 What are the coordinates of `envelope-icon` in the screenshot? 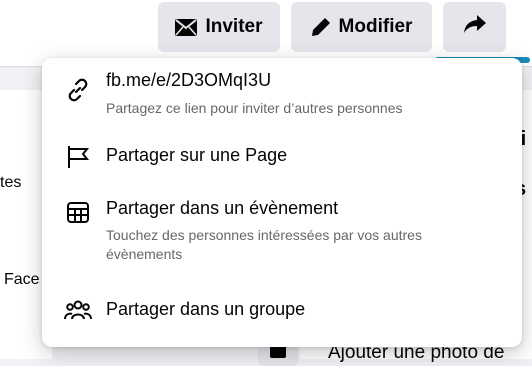 It's located at (186, 27).